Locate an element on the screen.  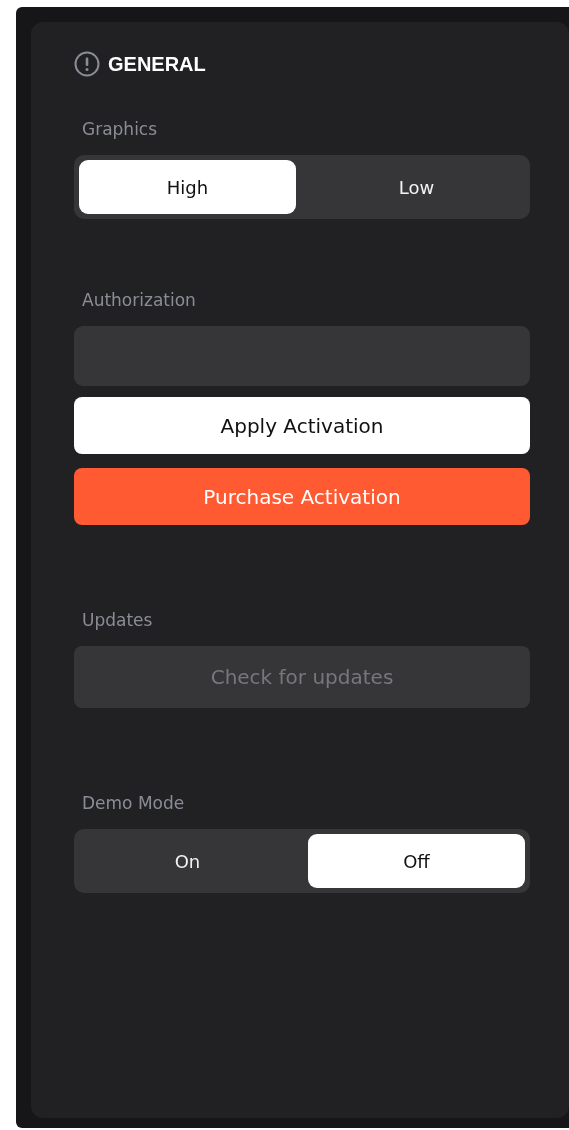
info-icon is located at coordinates (87, 64).